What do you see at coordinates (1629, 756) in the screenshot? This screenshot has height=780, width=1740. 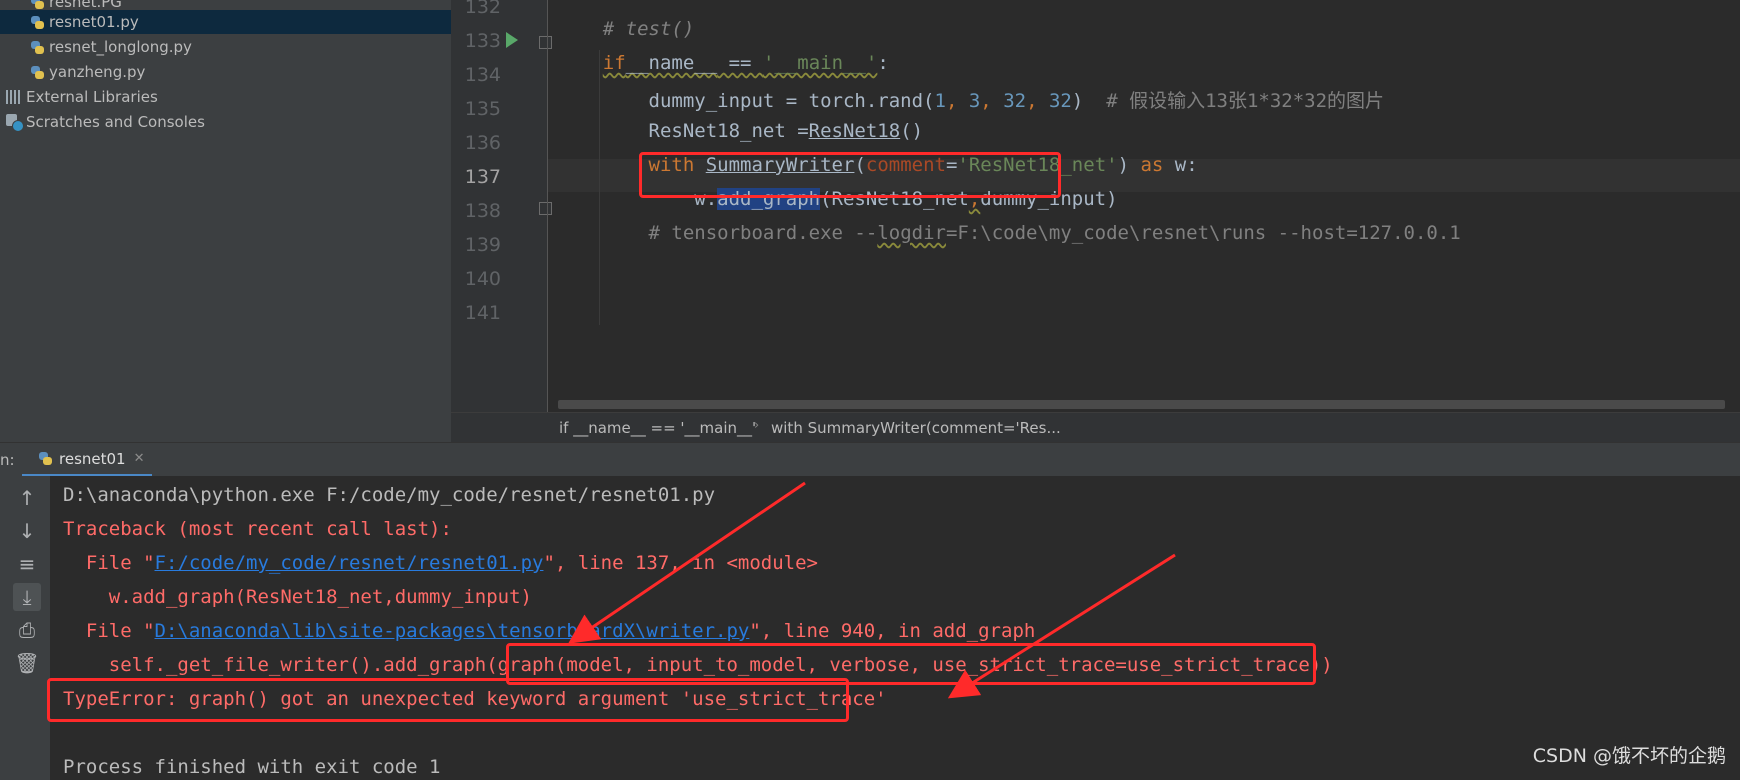 I see `watermark: CSDN @饿不坏的企鹅` at bounding box center [1629, 756].